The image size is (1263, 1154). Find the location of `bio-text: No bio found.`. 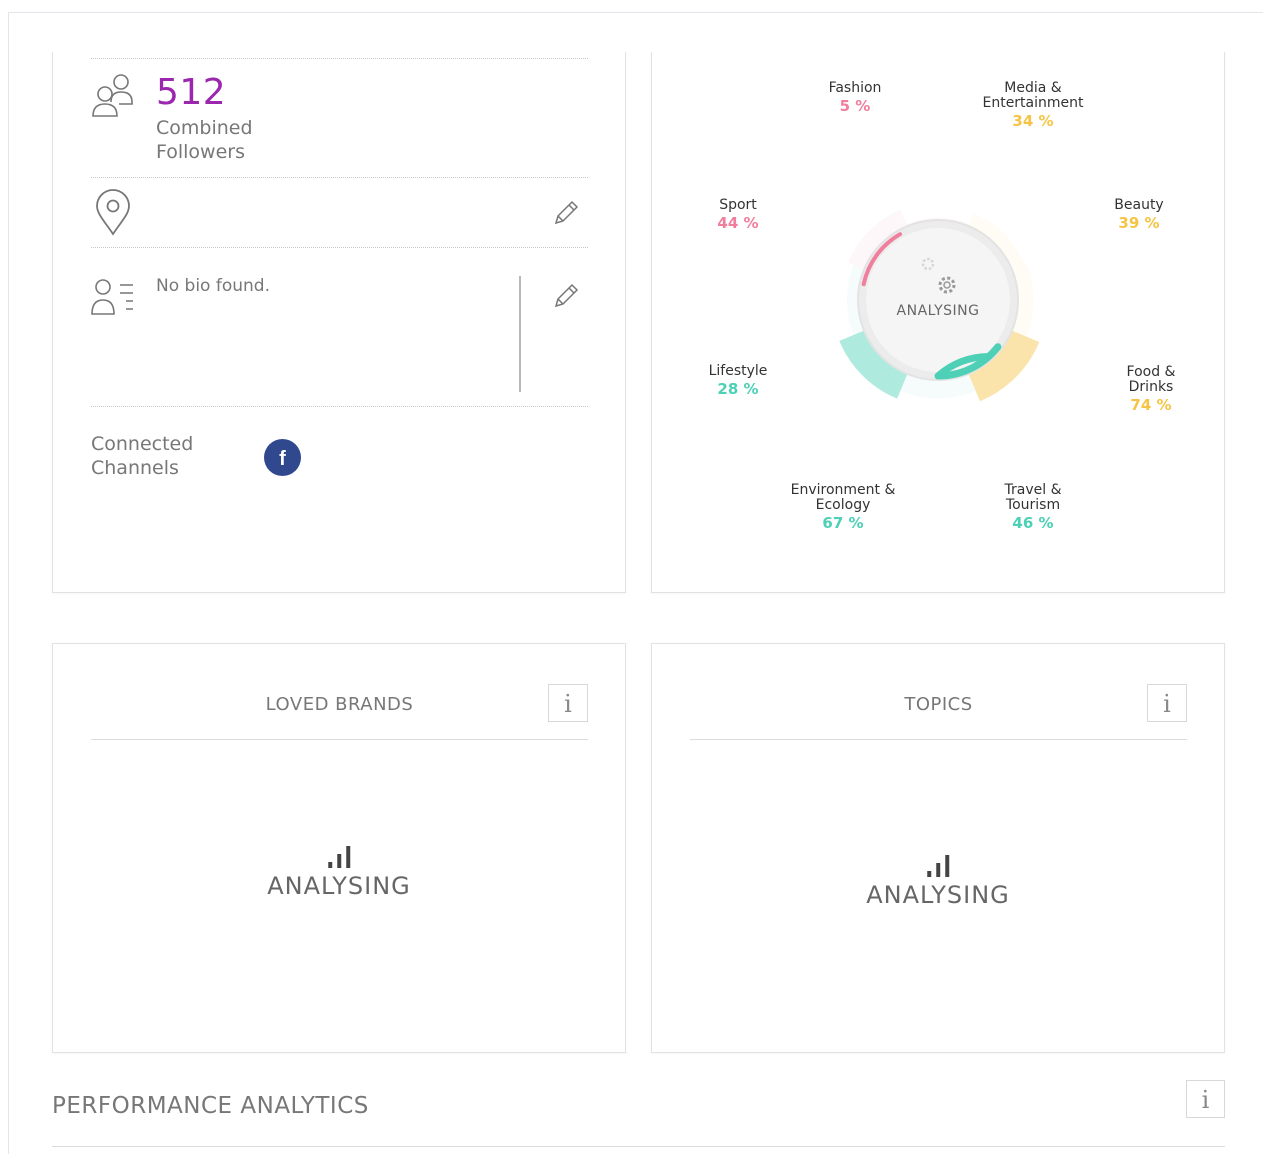

bio-text: No bio found. is located at coordinates (213, 286).